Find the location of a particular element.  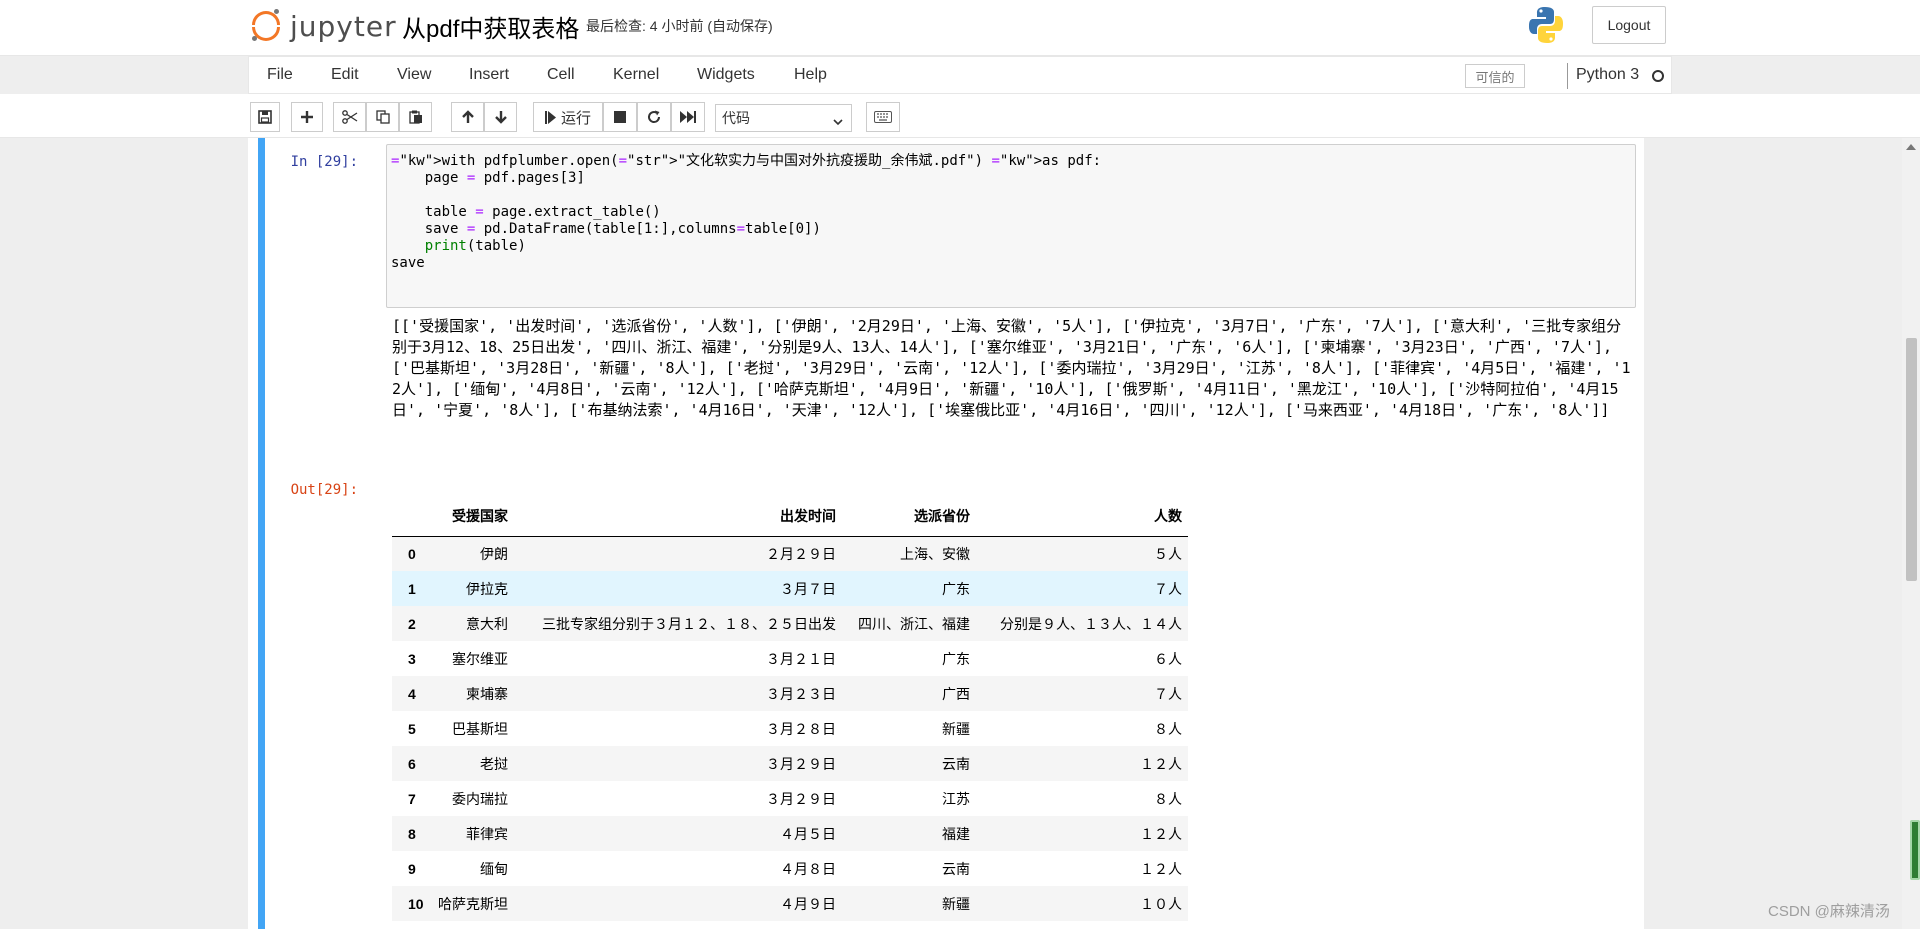

side-widget is located at coordinates (1915, 850).